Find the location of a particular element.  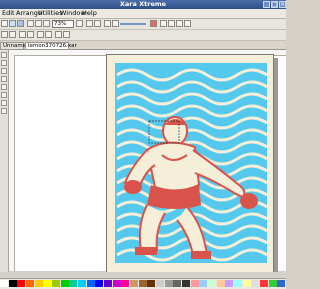

shape-tool-icon is located at coordinates (4, 71).